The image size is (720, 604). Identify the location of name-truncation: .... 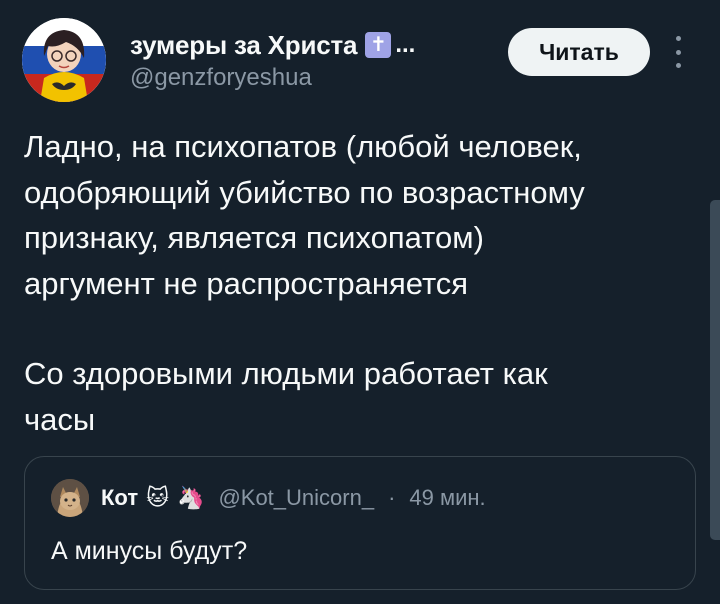
(405, 44).